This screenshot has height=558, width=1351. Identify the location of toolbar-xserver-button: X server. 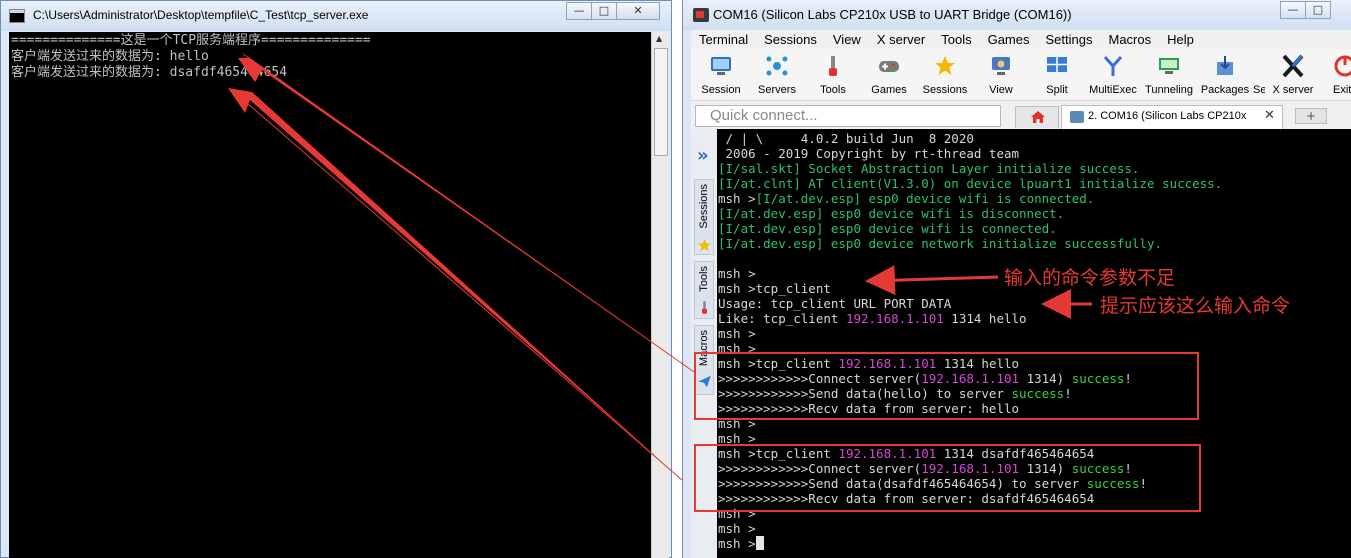
(1293, 75).